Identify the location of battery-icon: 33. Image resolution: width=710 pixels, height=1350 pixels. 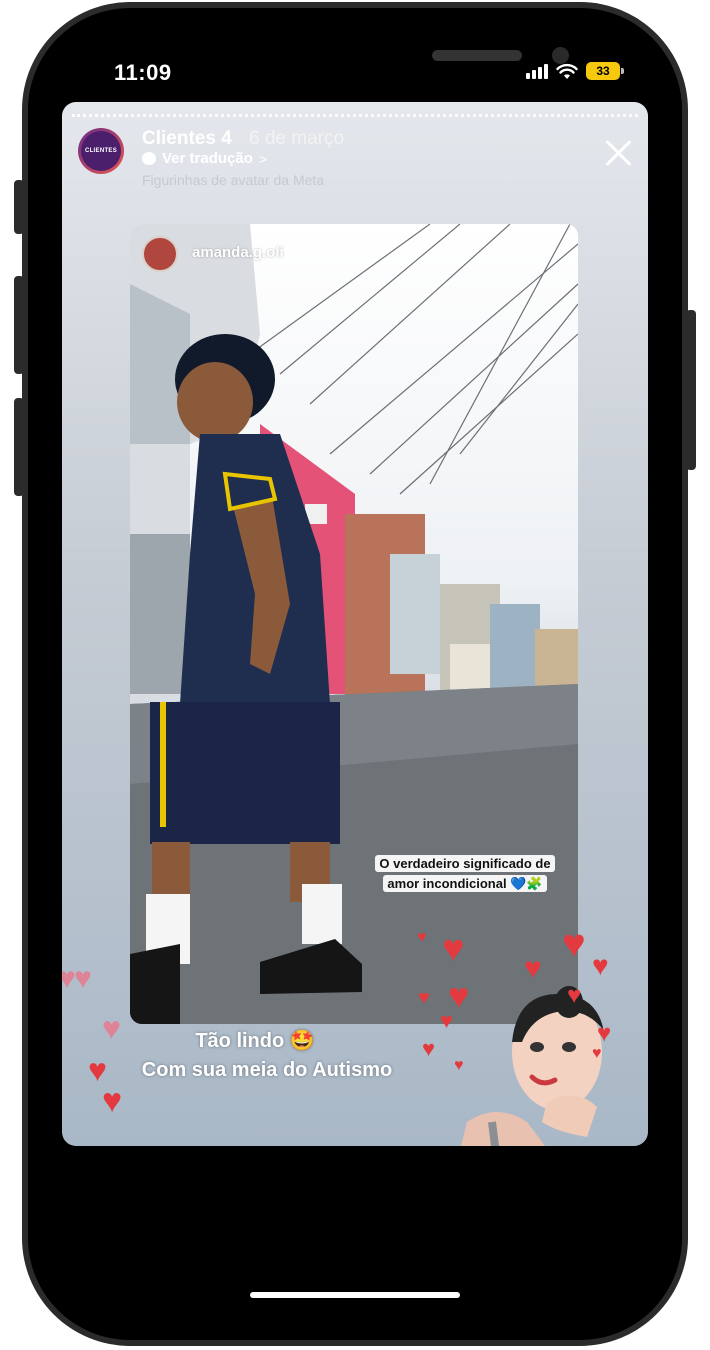
(605, 71).